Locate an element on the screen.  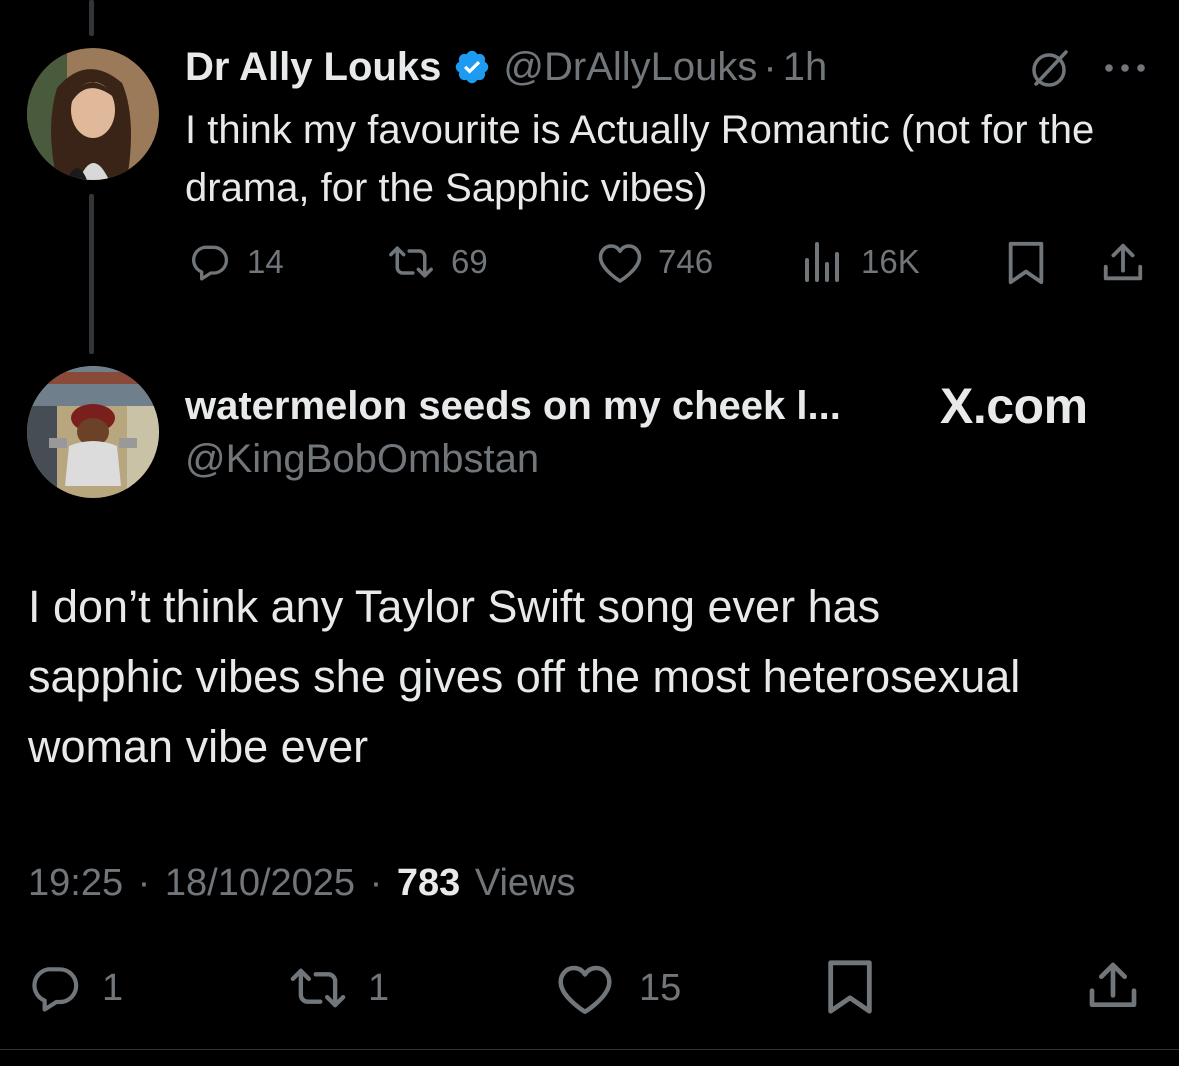
thread-line-bottom is located at coordinates (91, 274).